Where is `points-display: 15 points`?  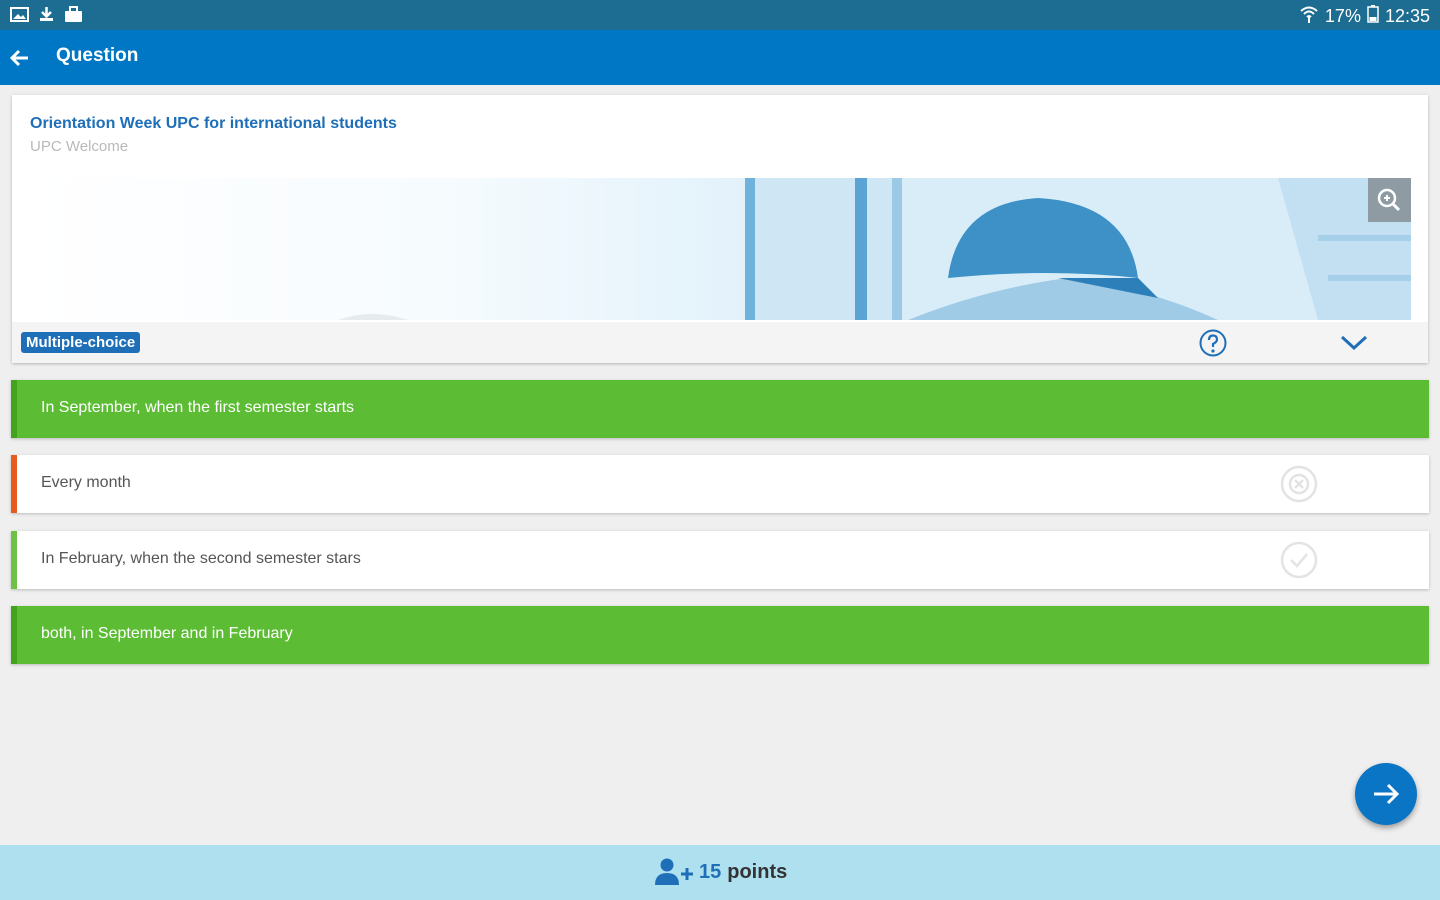 points-display: 15 points is located at coordinates (721, 872).